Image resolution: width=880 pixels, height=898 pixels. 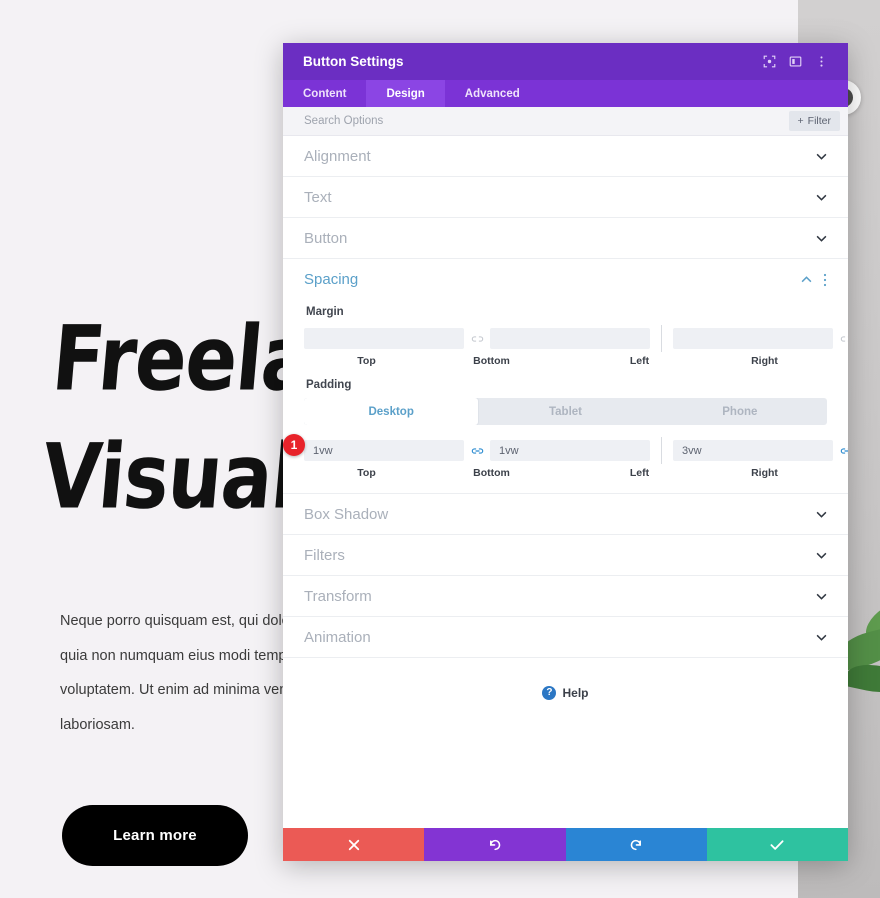 What do you see at coordinates (565, 596) in the screenshot?
I see `section-transform: Transform` at bounding box center [565, 596].